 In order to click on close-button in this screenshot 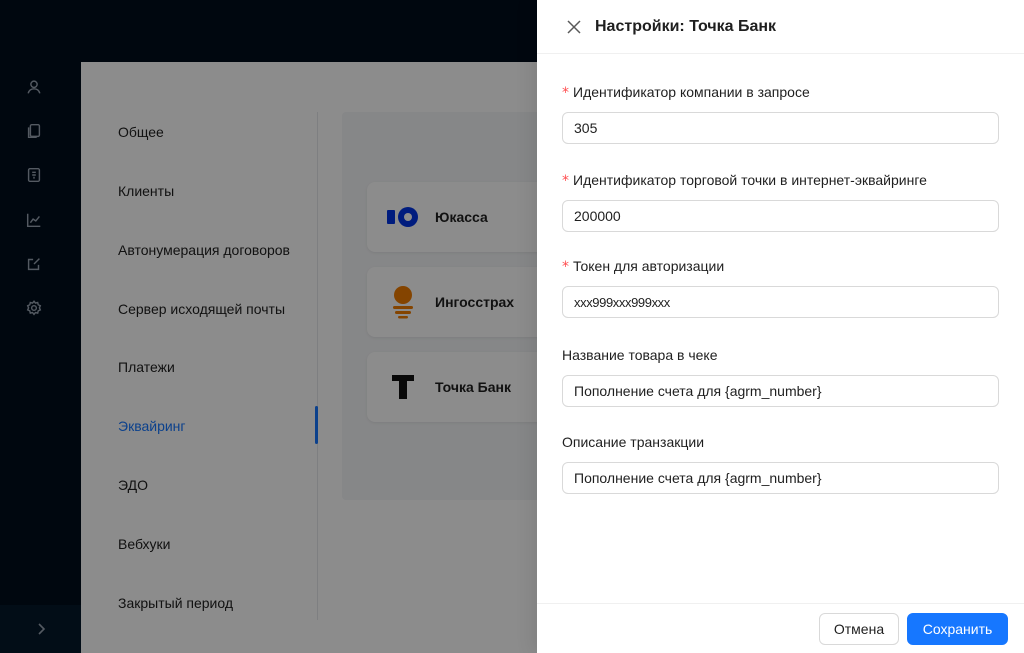, I will do `click(574, 27)`.